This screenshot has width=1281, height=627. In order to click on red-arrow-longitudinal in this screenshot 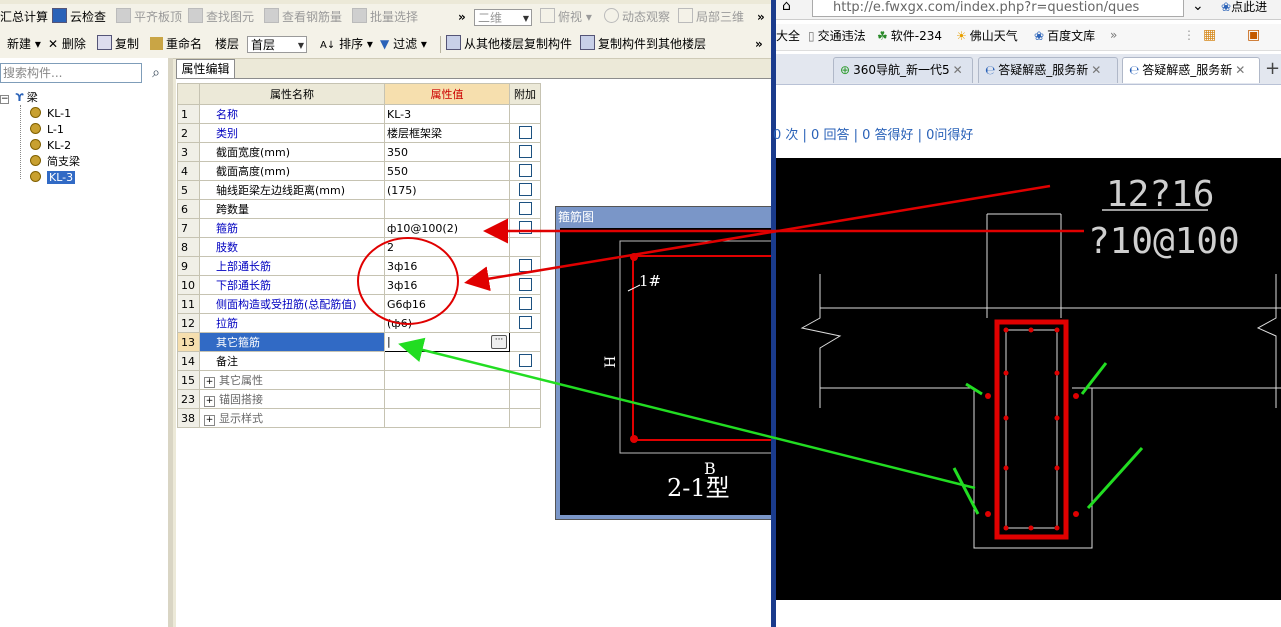, I will do `click(757, 238)`.